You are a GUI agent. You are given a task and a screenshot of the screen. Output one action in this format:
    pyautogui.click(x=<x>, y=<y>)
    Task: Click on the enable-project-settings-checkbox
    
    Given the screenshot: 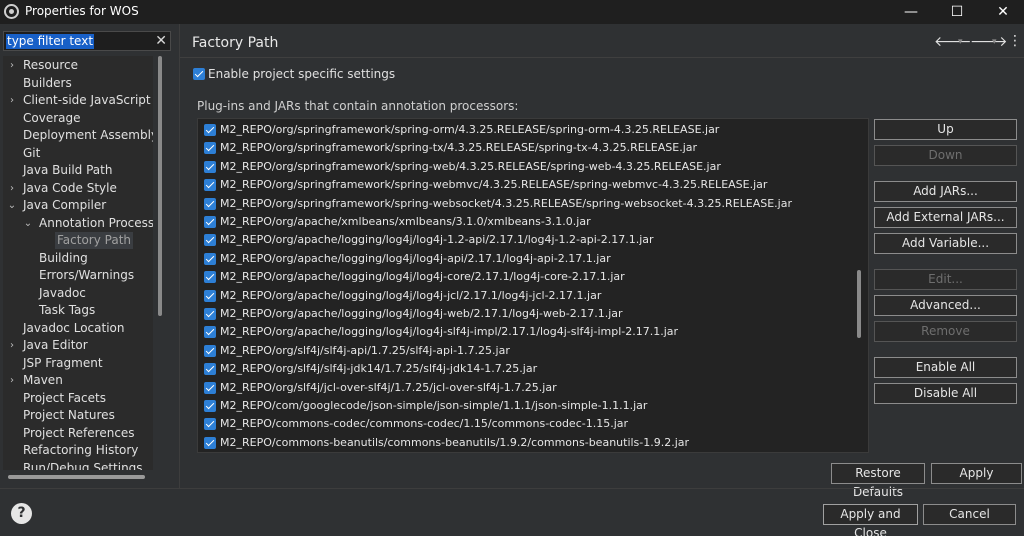 What is the action you would take?
    pyautogui.click(x=199, y=74)
    